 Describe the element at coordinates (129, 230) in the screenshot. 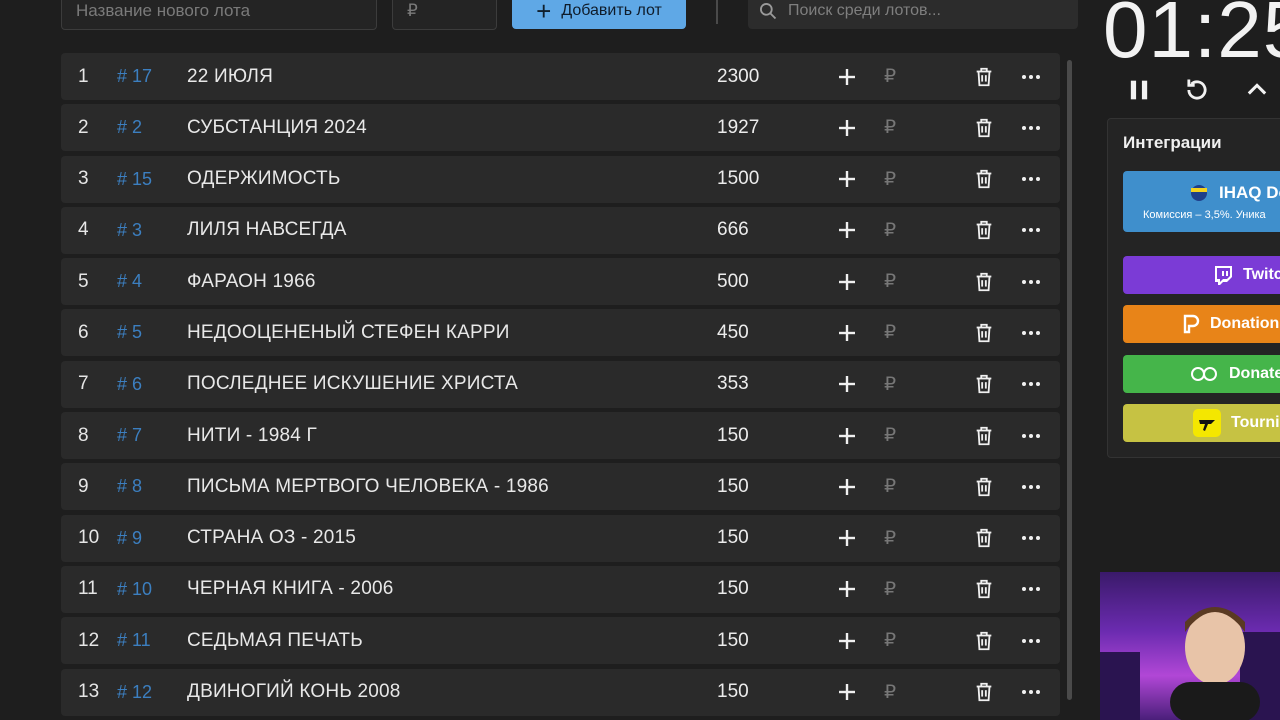

I see `lot-id: # 3` at that location.